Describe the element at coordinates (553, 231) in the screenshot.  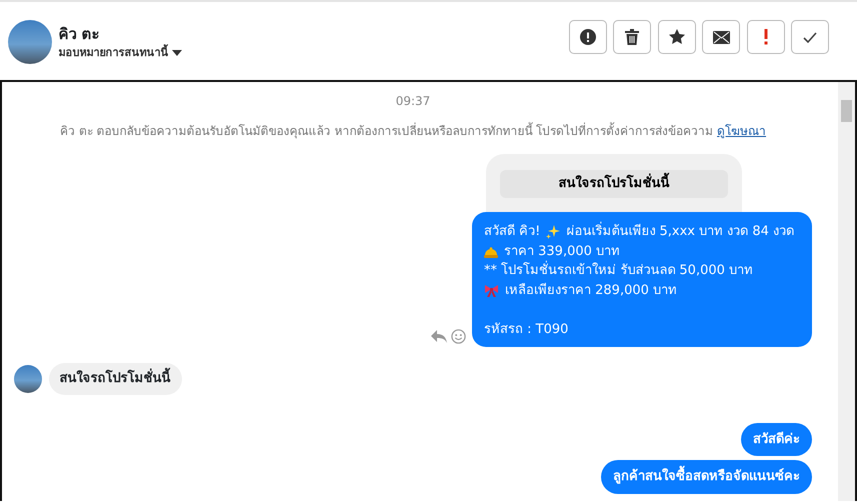
I see `sparkle-icon` at that location.